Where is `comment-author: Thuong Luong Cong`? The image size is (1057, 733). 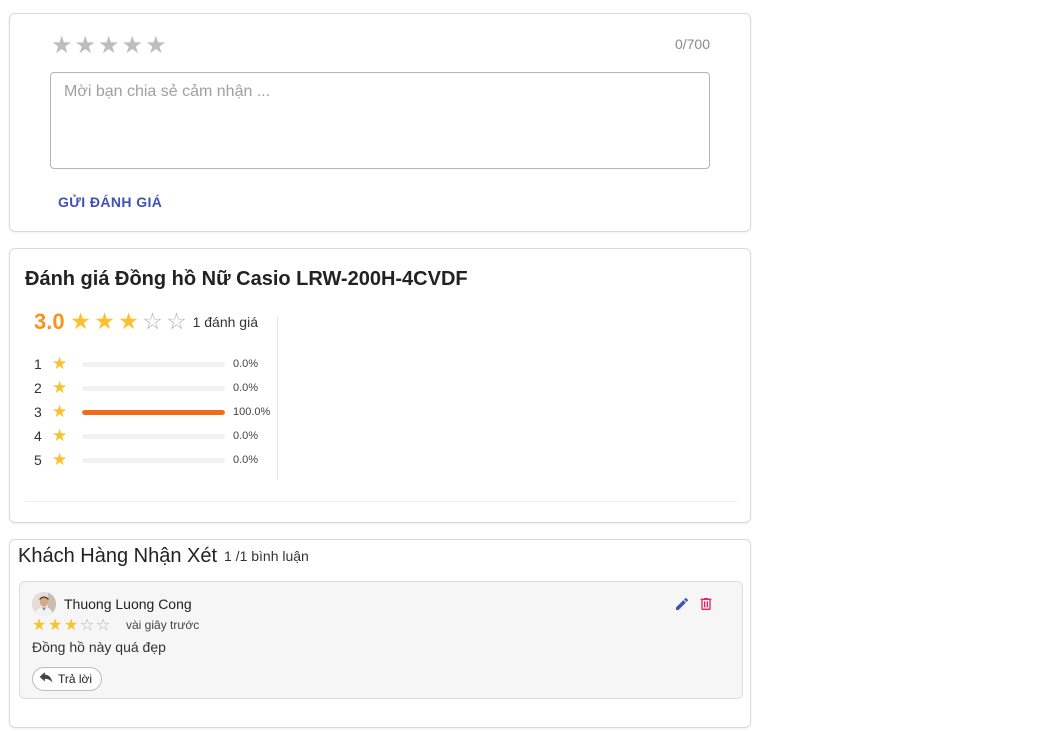
comment-author: Thuong Luong Cong is located at coordinates (128, 604).